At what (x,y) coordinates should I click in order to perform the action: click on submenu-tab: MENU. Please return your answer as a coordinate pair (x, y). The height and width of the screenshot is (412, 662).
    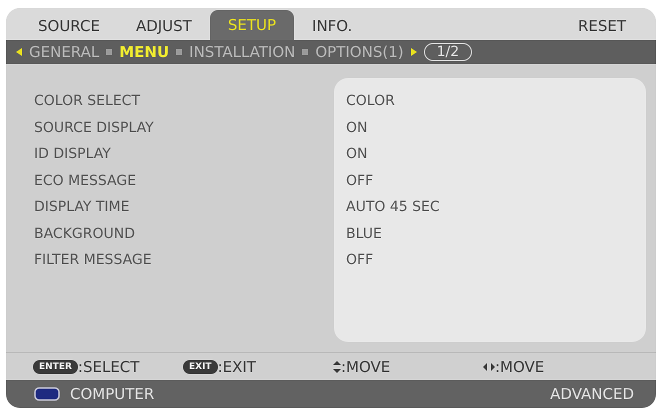
    Looking at the image, I should click on (144, 52).